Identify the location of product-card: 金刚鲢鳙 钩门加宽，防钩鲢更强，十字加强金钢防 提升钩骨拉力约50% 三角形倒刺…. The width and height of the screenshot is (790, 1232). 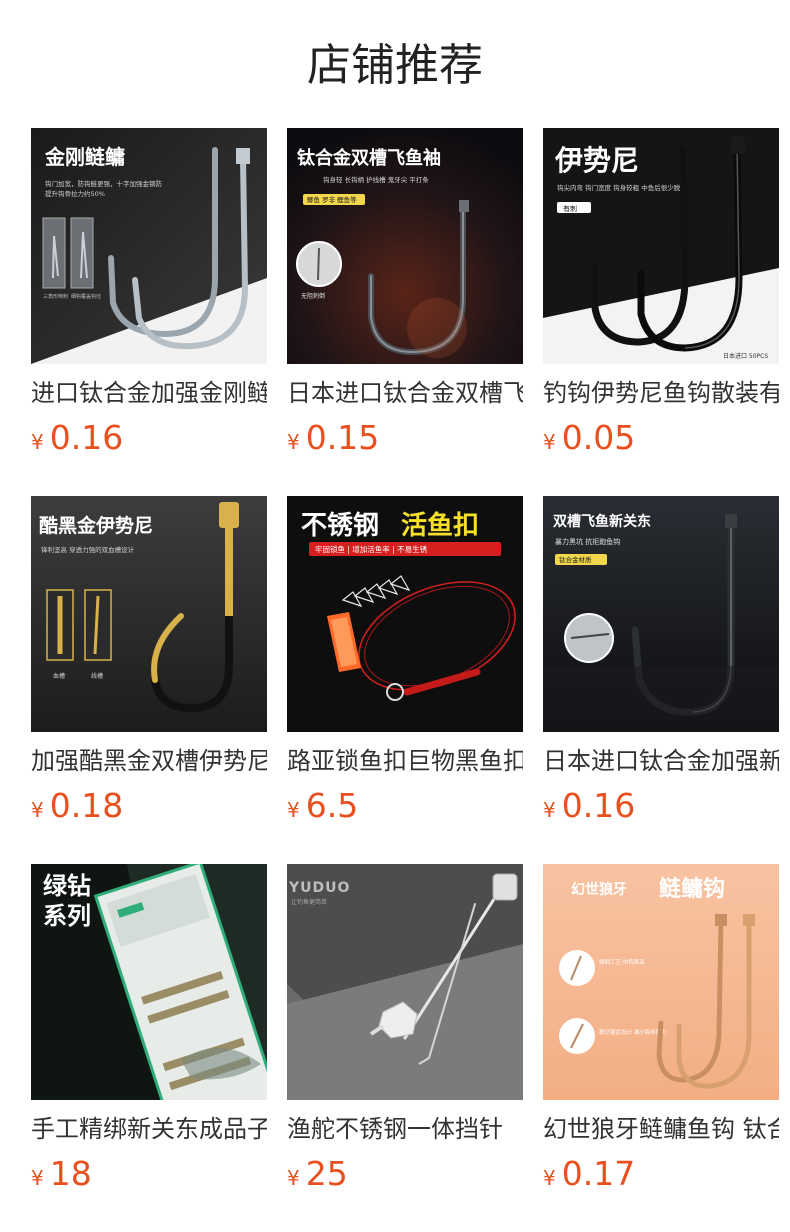
(149, 298).